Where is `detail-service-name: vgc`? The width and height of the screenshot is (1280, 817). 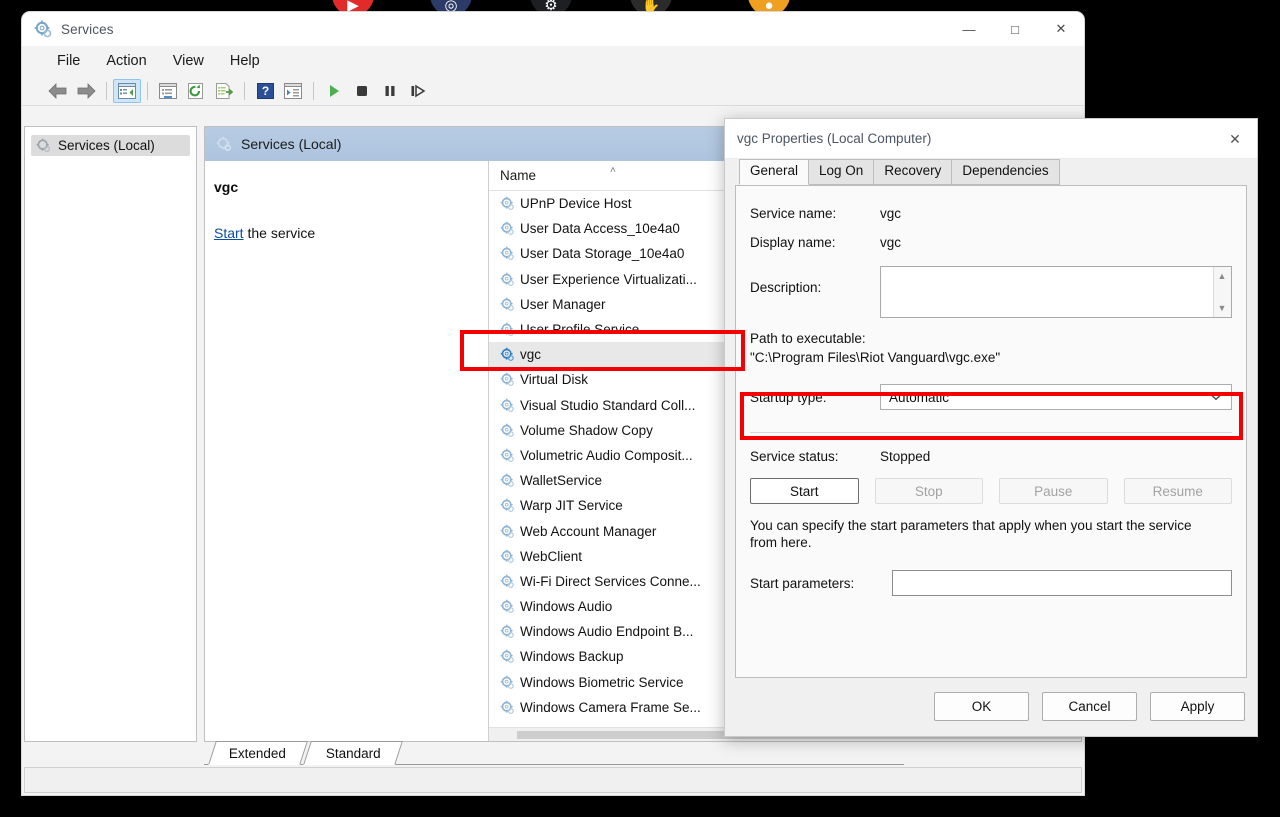
detail-service-name: vgc is located at coordinates (226, 187).